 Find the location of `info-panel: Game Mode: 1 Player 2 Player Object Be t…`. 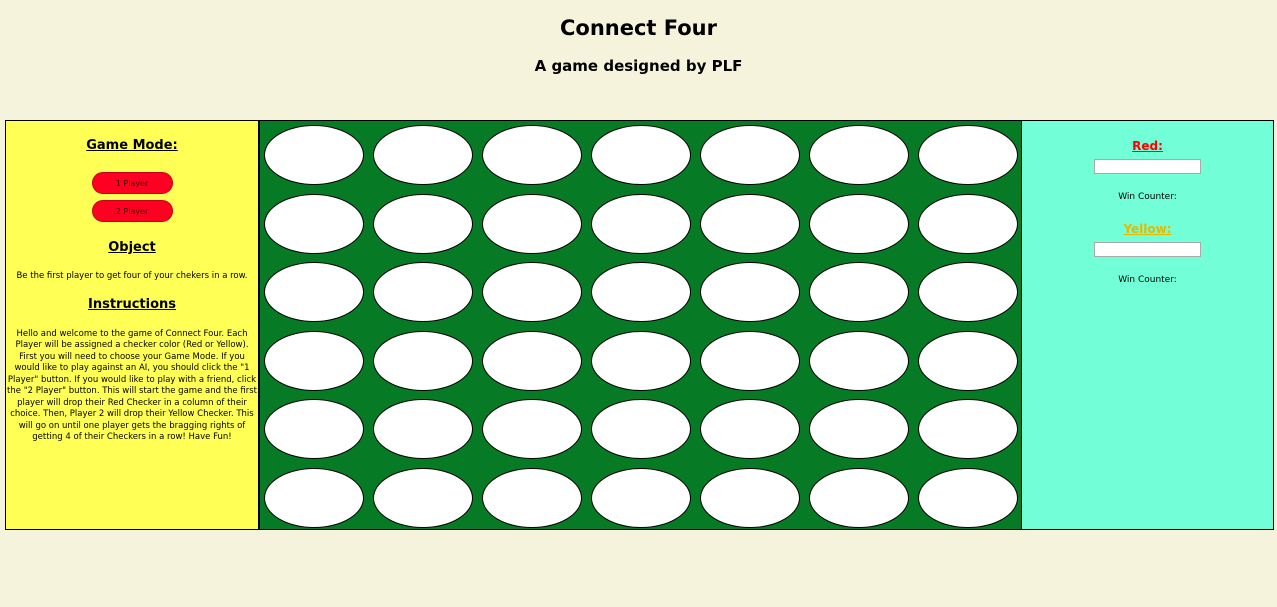

info-panel: Game Mode: 1 Player 2 Player Object Be t… is located at coordinates (133, 325).